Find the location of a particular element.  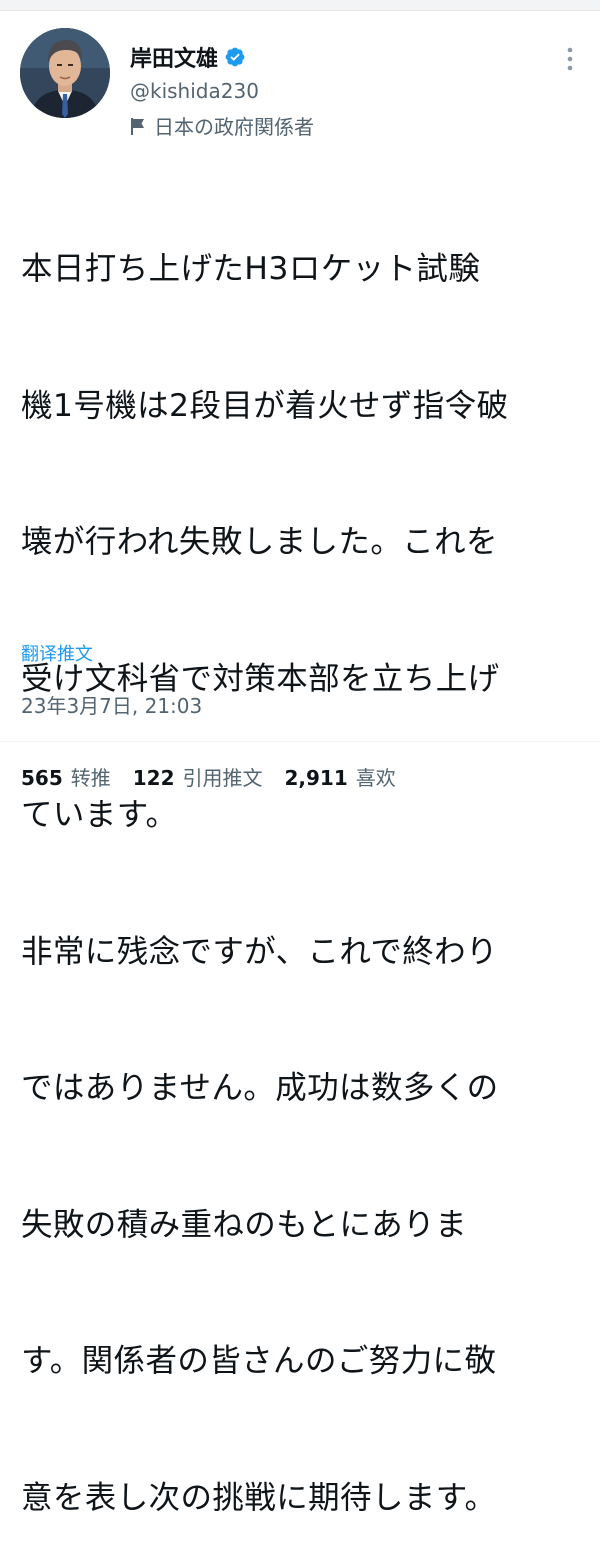

tweet-timestamp: 23年3月7日, 21:03 is located at coordinates (111, 704).